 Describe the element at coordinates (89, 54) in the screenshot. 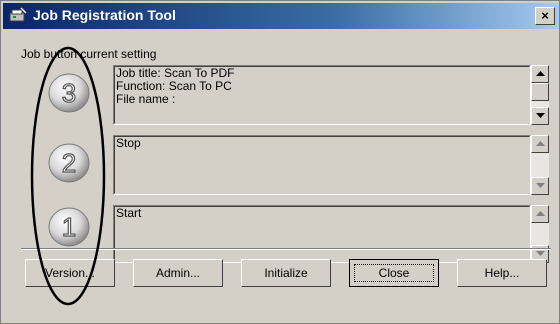

I see `group-label: Job button current setting` at that location.